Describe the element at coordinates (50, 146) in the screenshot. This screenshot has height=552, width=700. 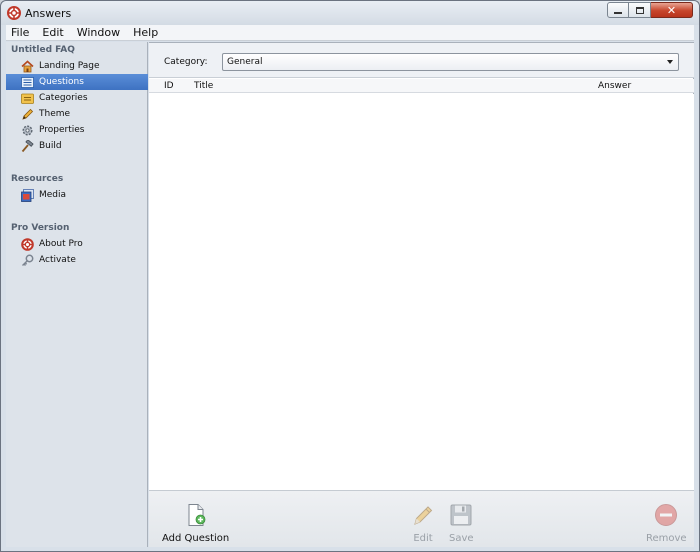
I see `sidebar-item-label: Build` at that location.